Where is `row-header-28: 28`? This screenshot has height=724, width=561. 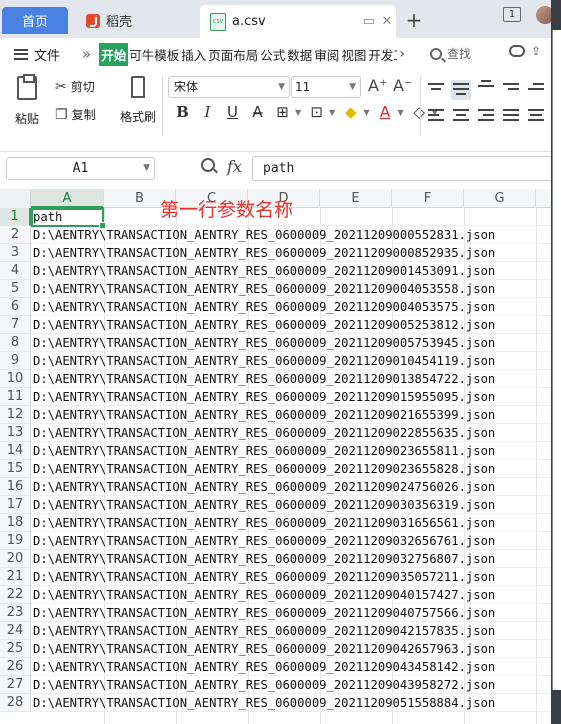 row-header-28: 28 is located at coordinates (15, 703).